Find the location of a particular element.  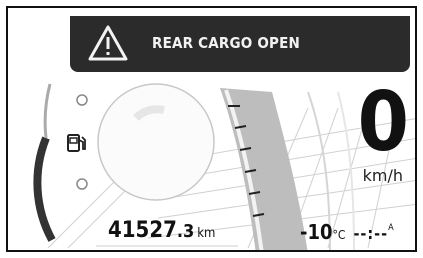

clock-suffix: A is located at coordinates (391, 228).